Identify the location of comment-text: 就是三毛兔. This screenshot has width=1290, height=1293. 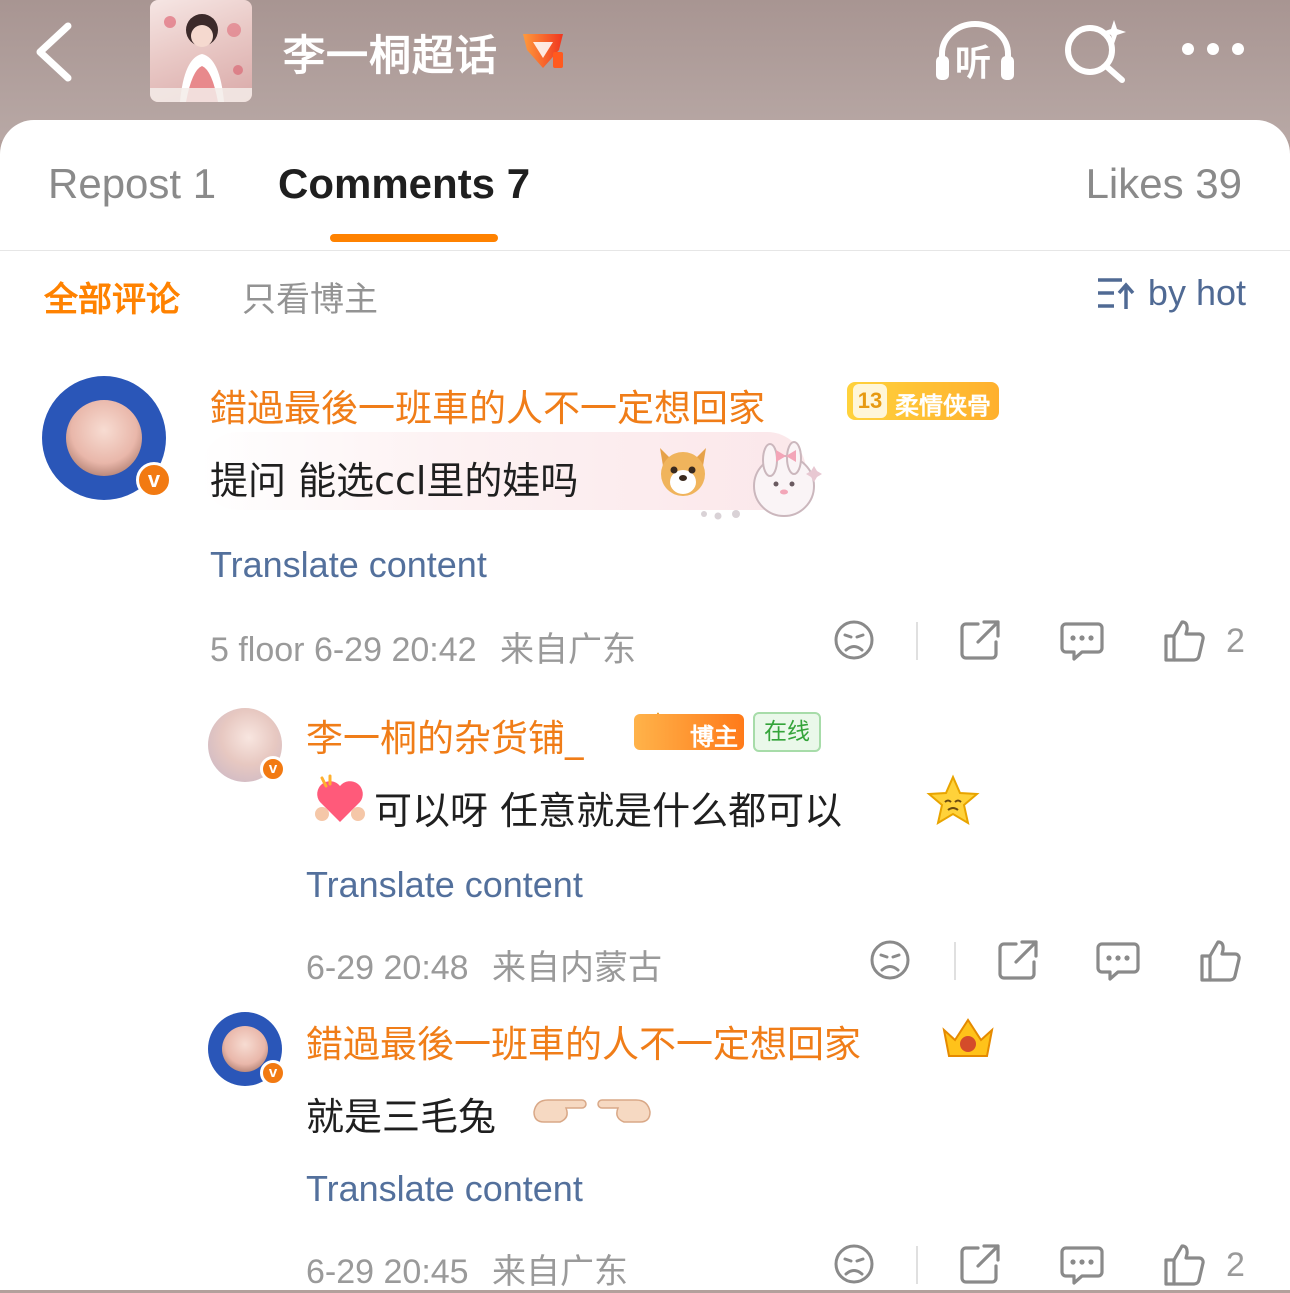
(401, 1117).